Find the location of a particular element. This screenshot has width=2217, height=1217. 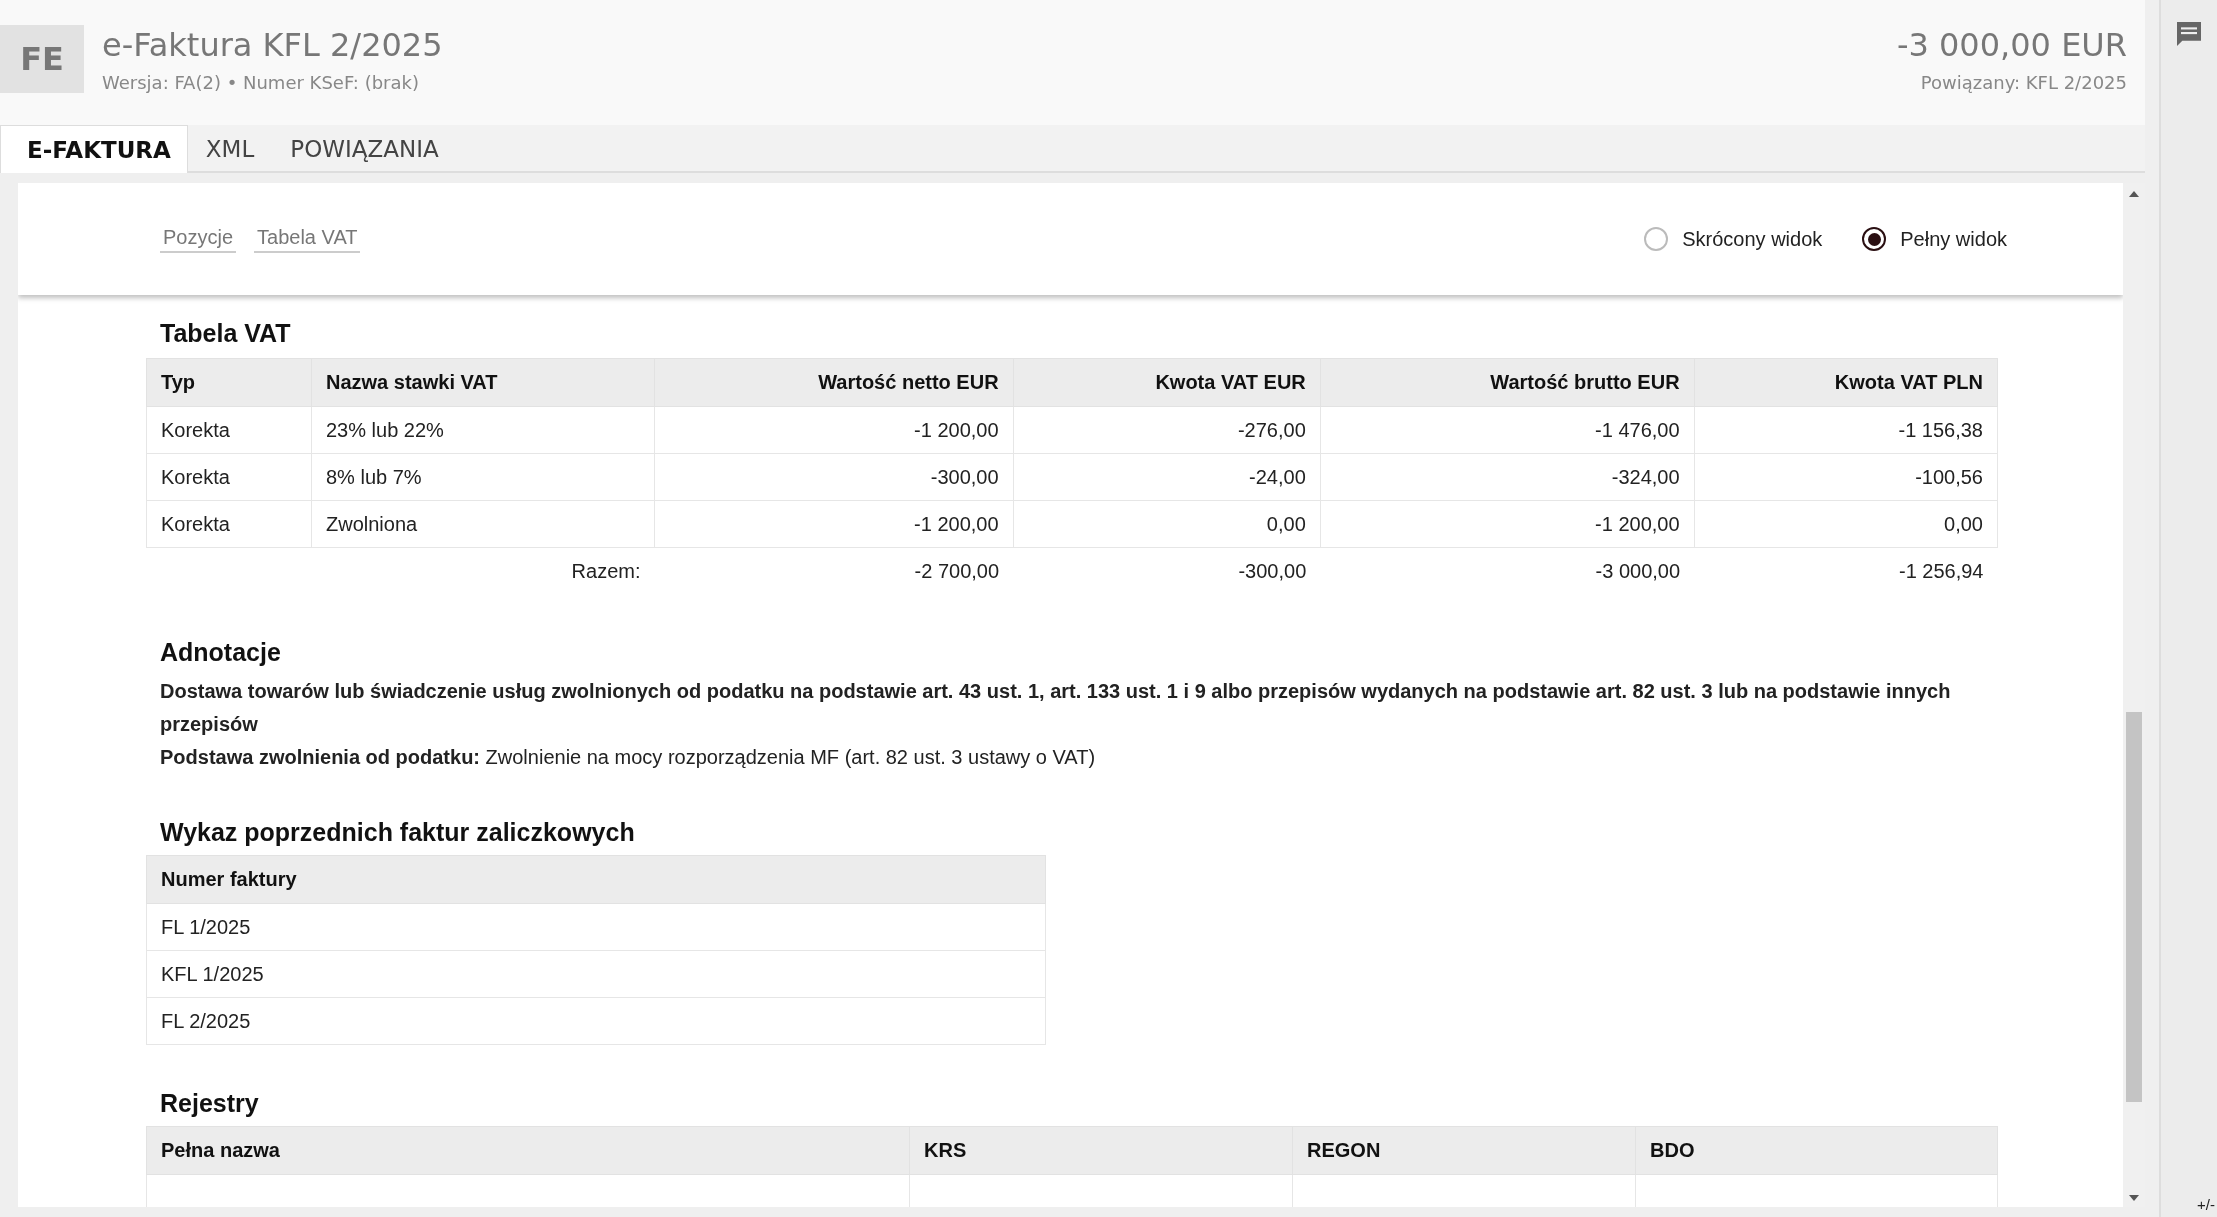

column-header: Typ is located at coordinates (229, 382).